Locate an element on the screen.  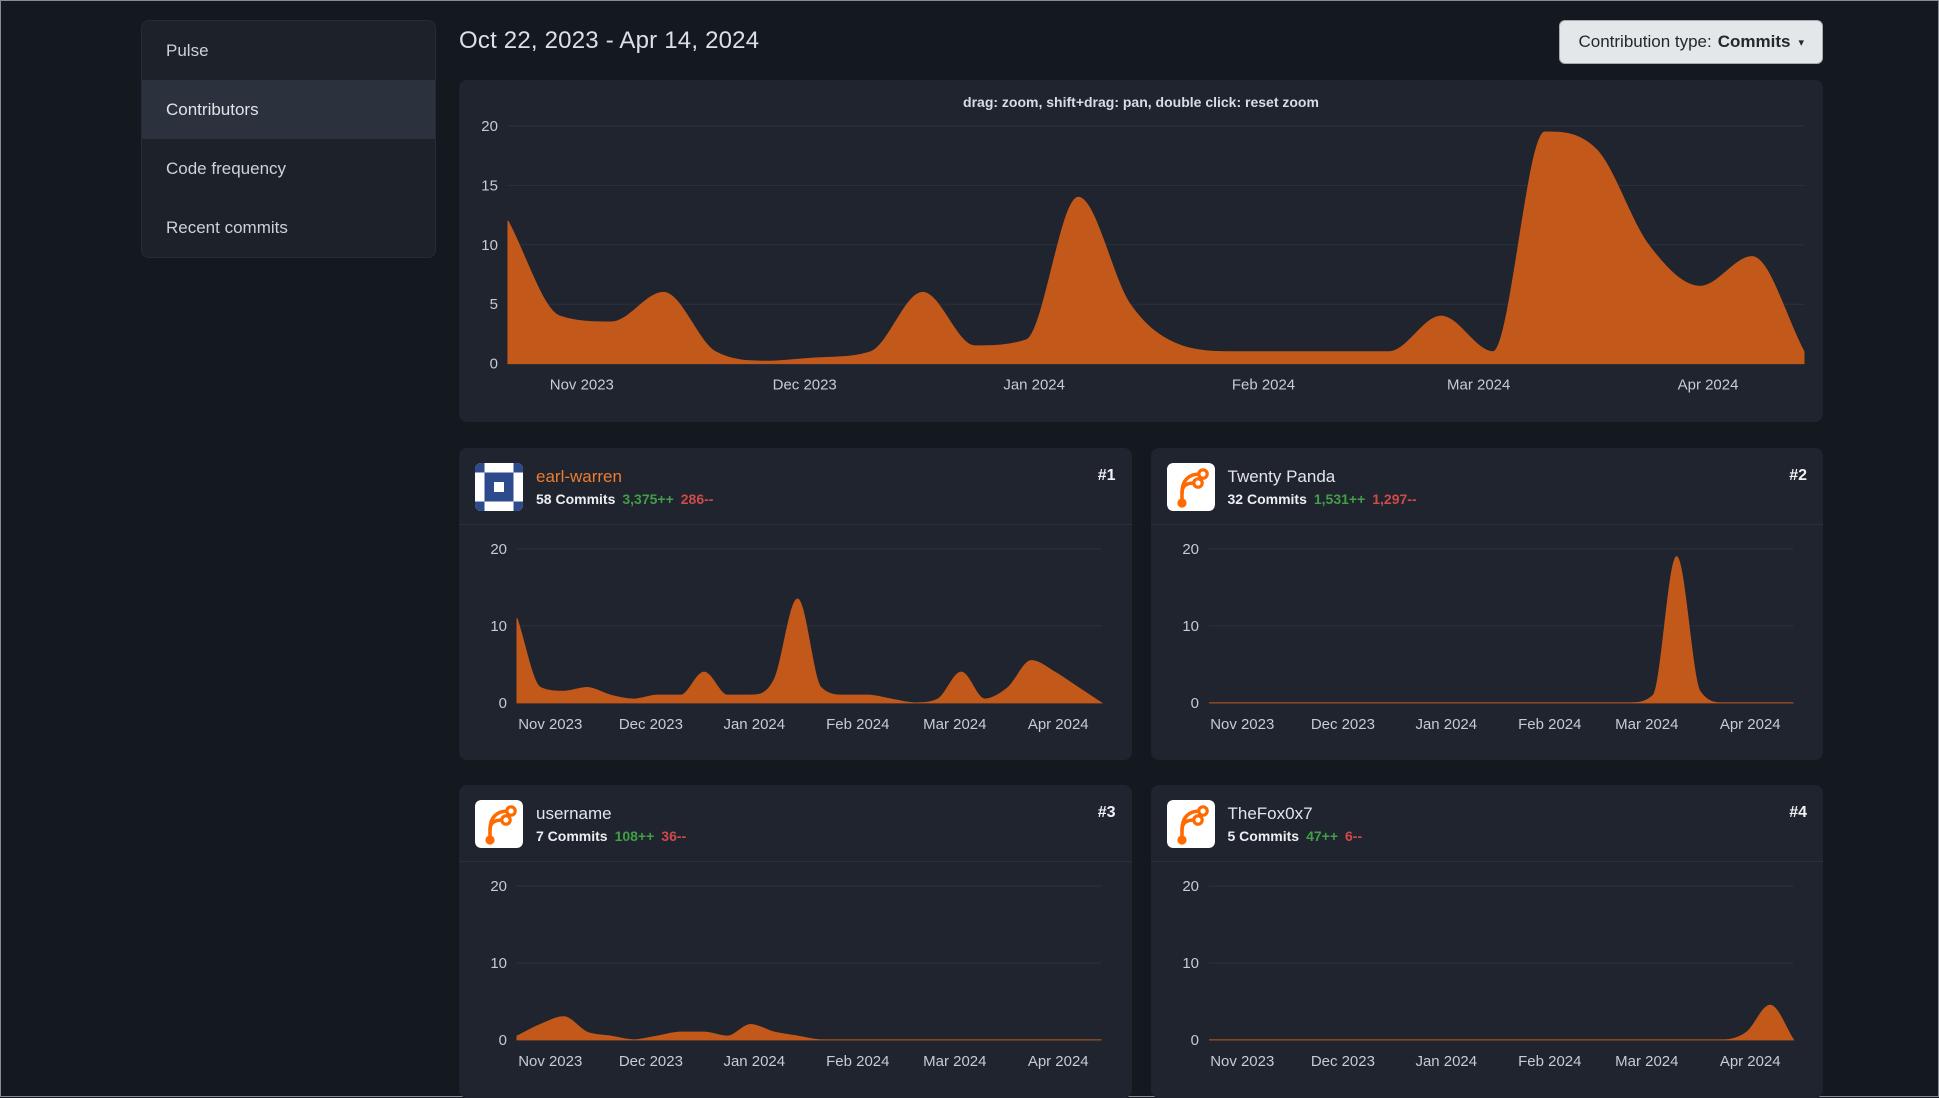
chevron-down-icon: ▾ is located at coordinates (1801, 42).